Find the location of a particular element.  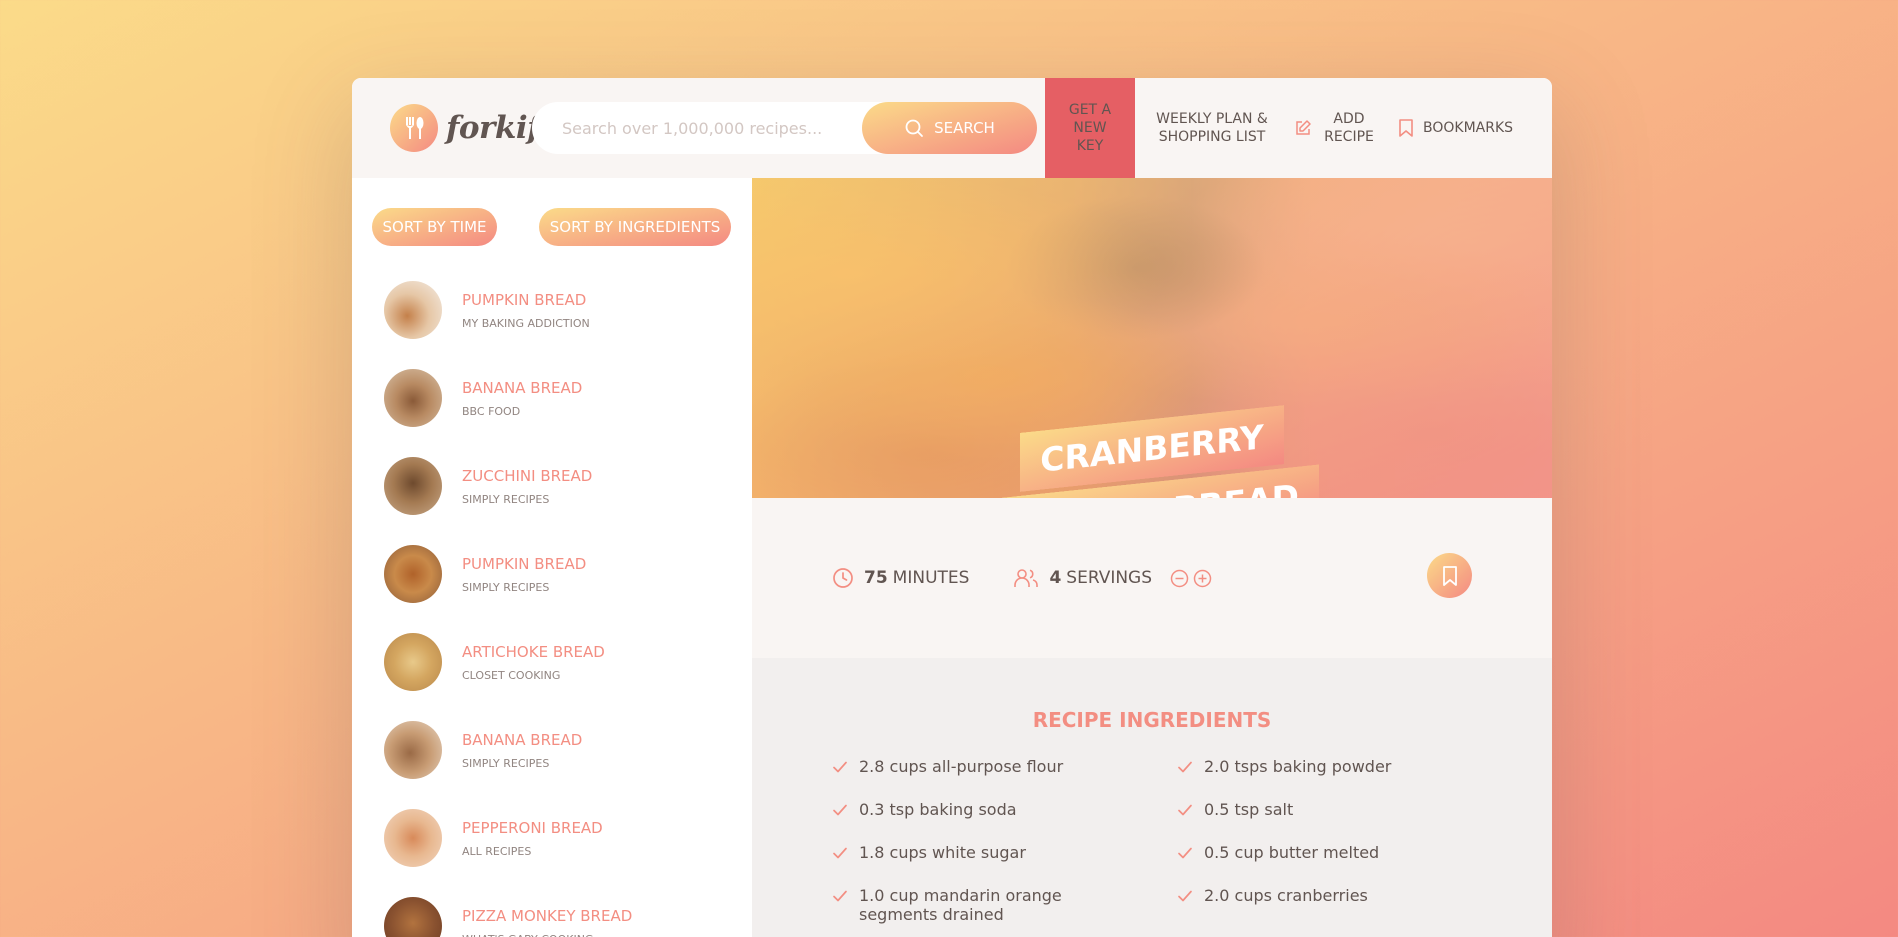

servings-value: 4 is located at coordinates (1055, 578).